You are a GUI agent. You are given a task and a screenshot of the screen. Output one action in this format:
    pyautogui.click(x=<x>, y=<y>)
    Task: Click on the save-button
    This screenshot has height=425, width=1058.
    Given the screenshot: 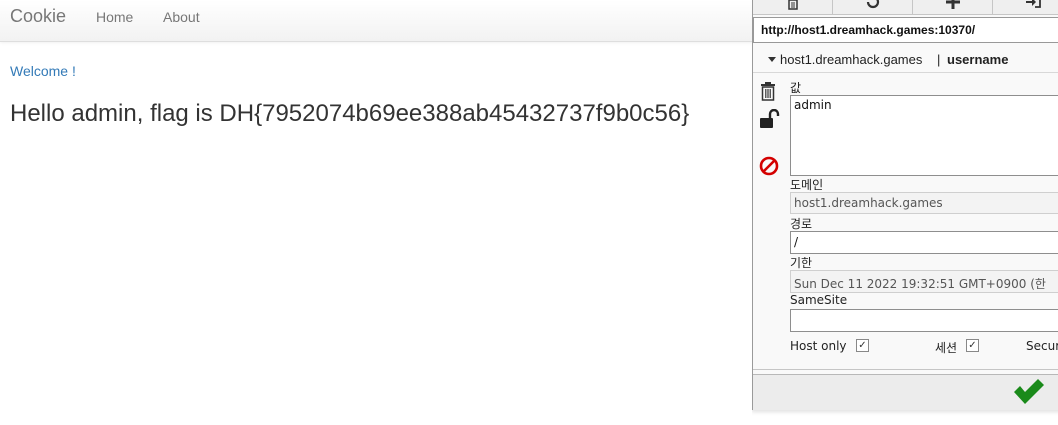 What is the action you would take?
    pyautogui.click(x=1029, y=394)
    